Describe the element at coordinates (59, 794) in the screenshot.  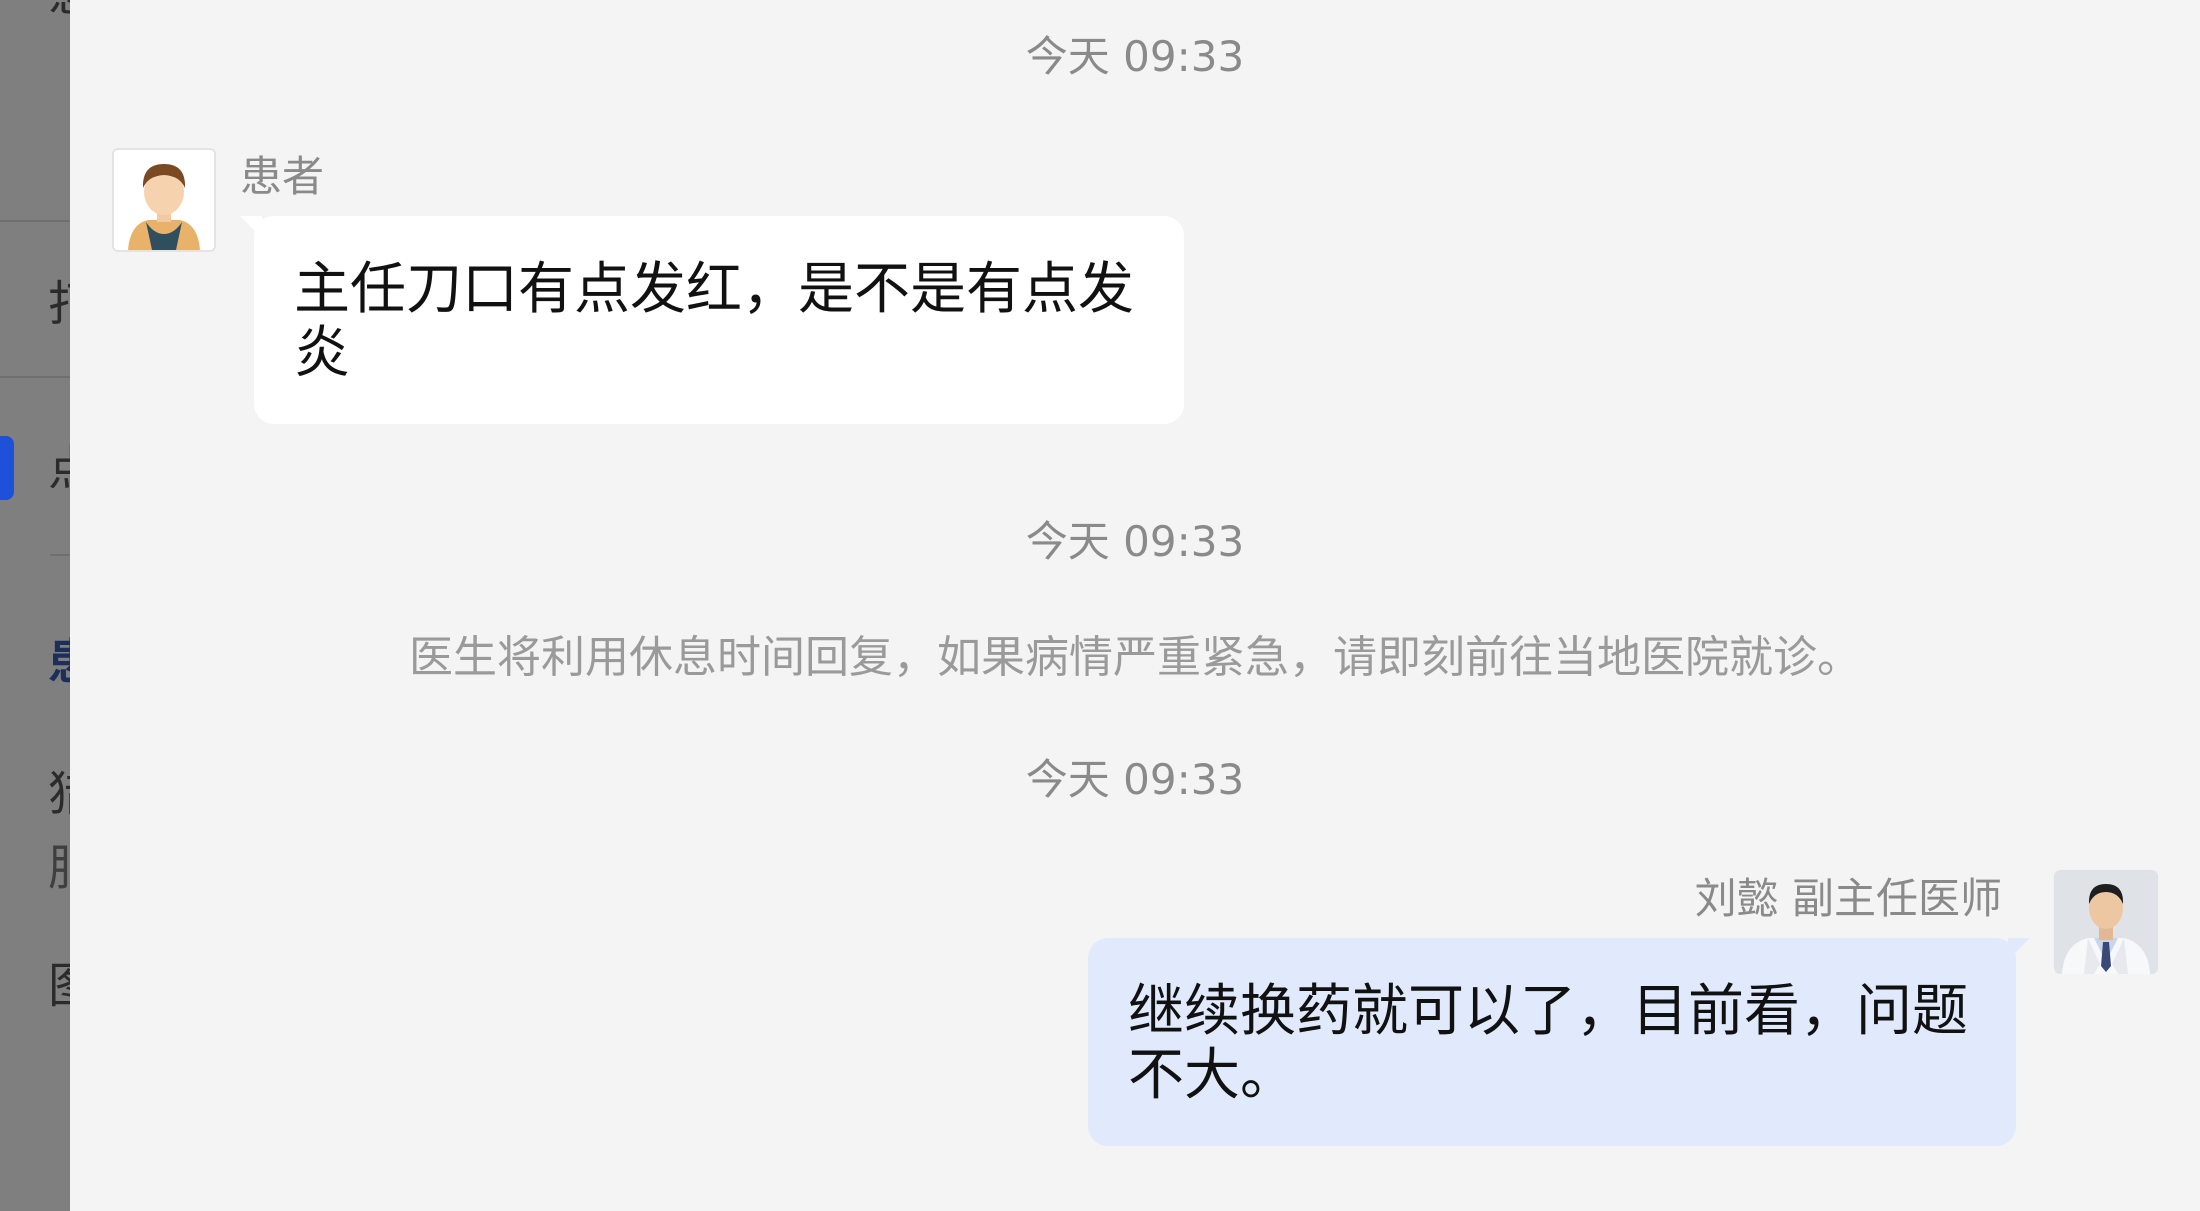
I see `background-text: 猎` at that location.